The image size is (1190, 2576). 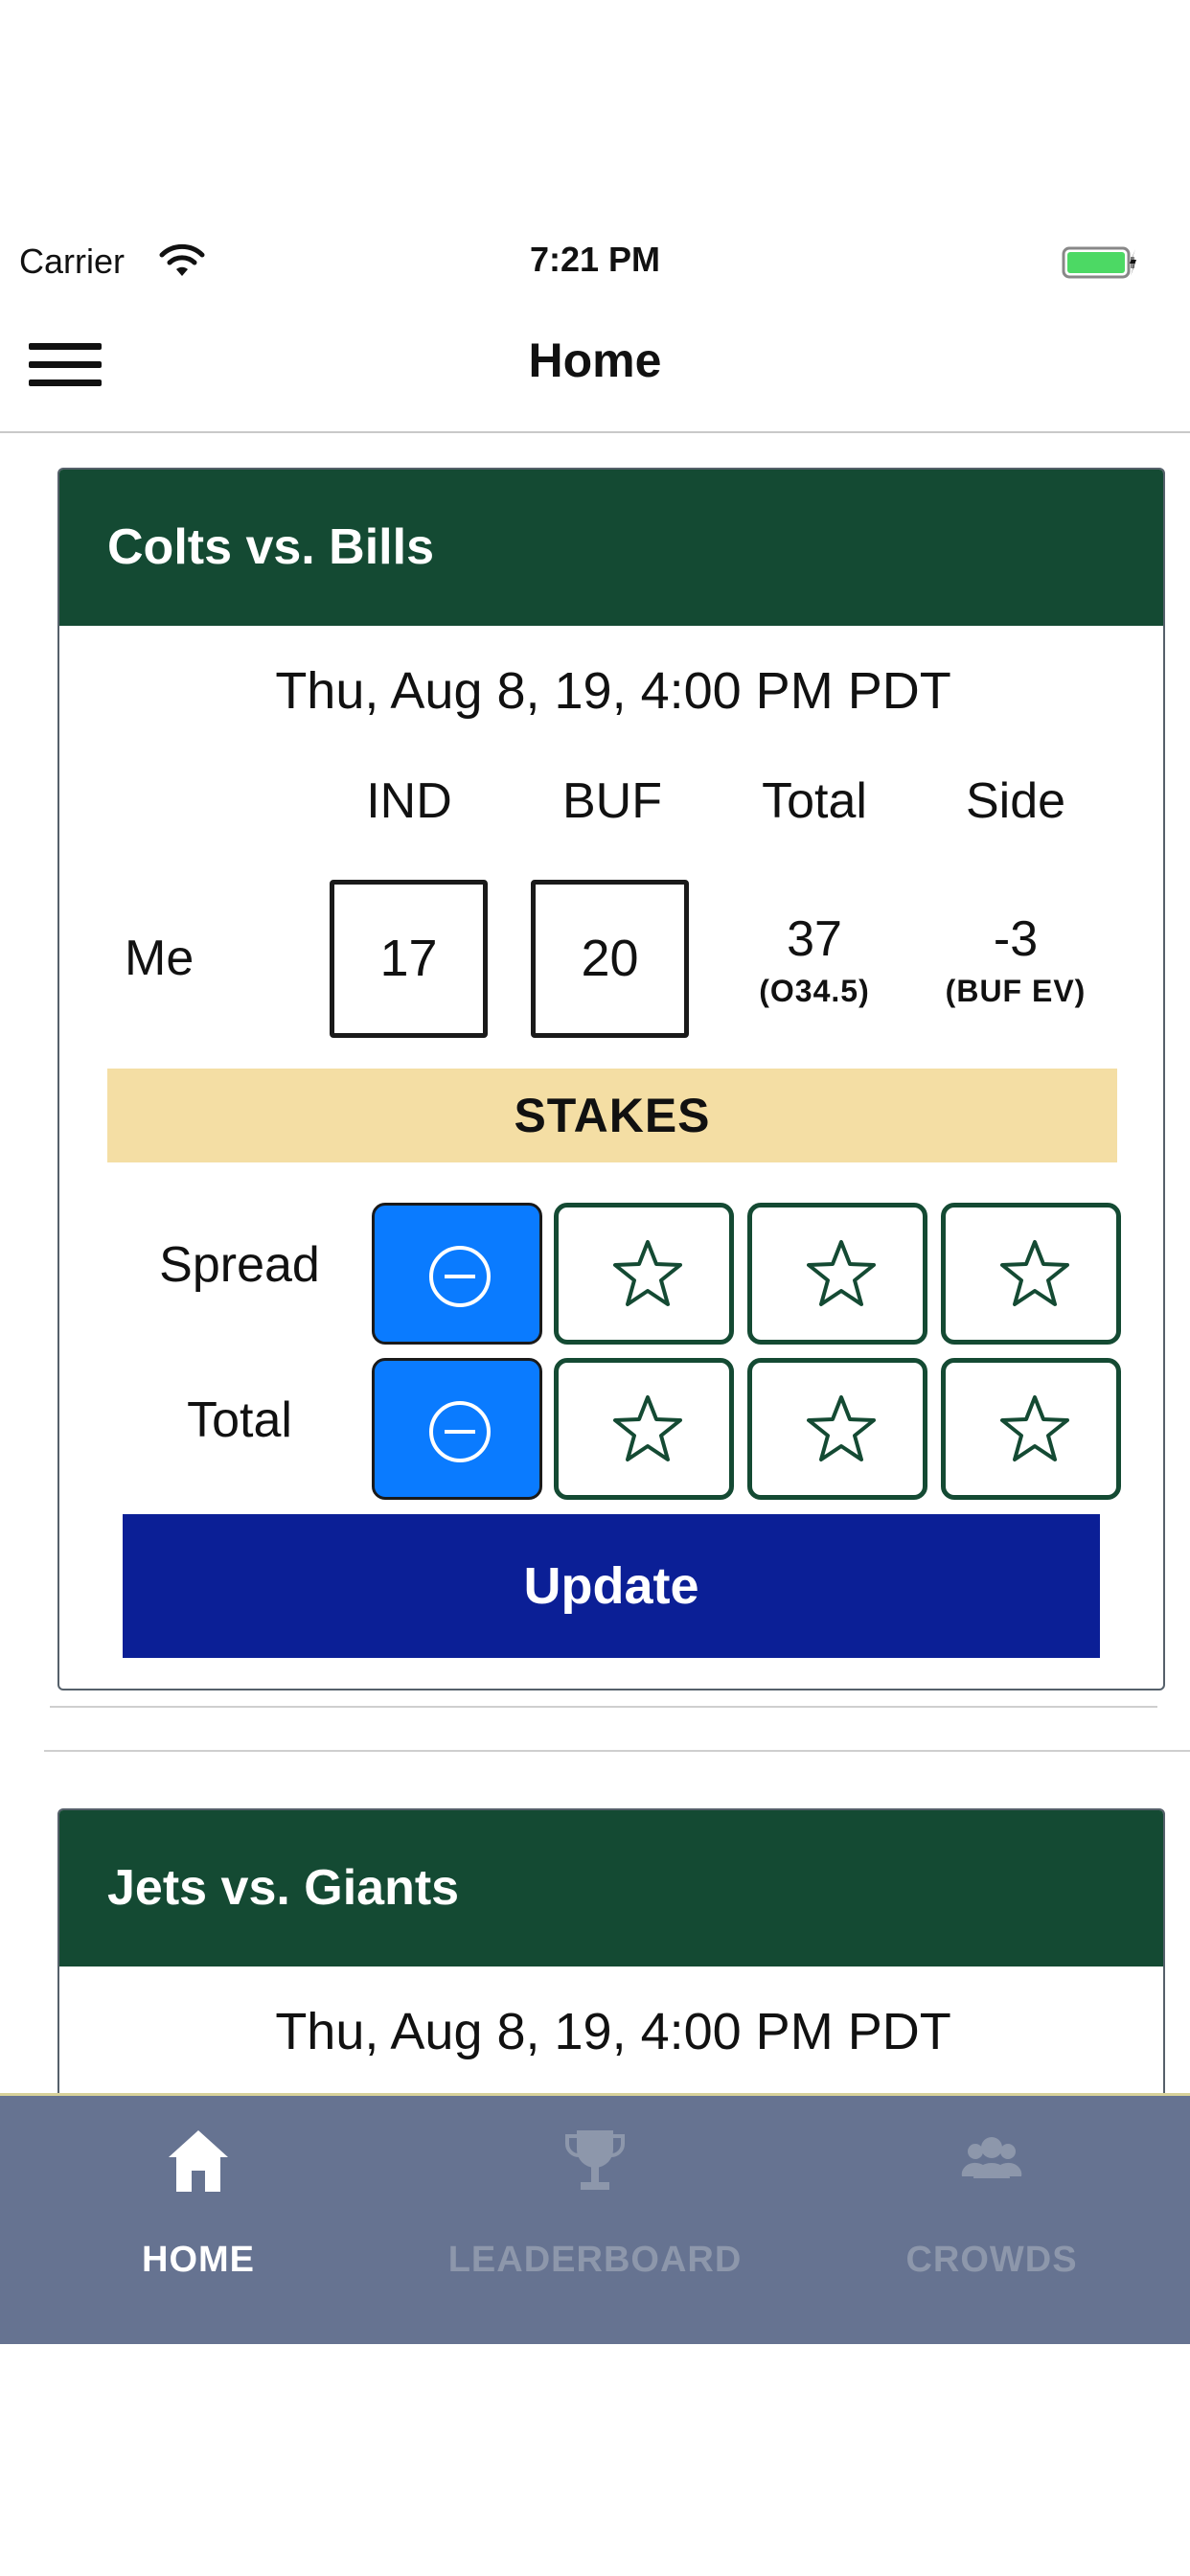 What do you see at coordinates (409, 801) in the screenshot?
I see `column-ind: IND` at bounding box center [409, 801].